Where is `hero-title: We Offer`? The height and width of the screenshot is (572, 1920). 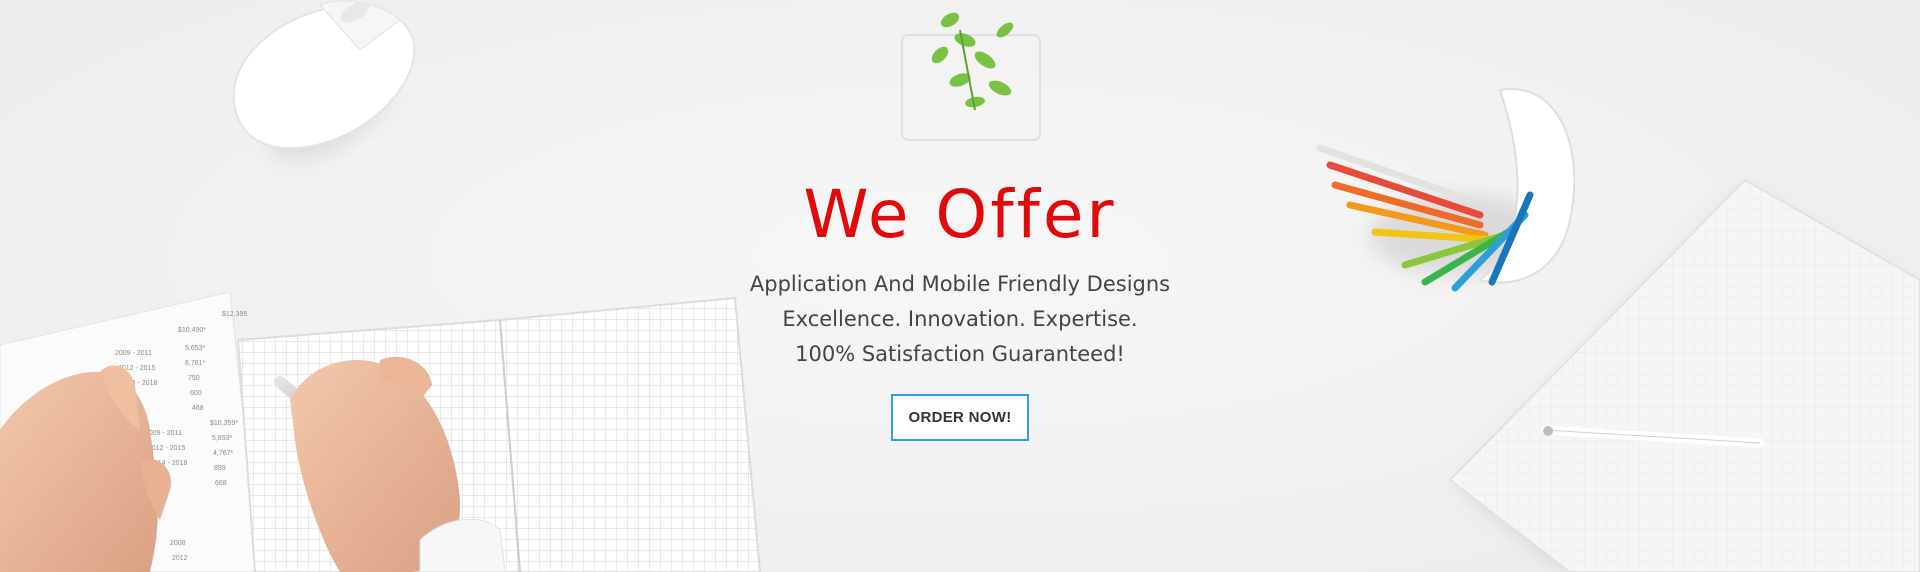
hero-title: We Offer is located at coordinates (960, 214).